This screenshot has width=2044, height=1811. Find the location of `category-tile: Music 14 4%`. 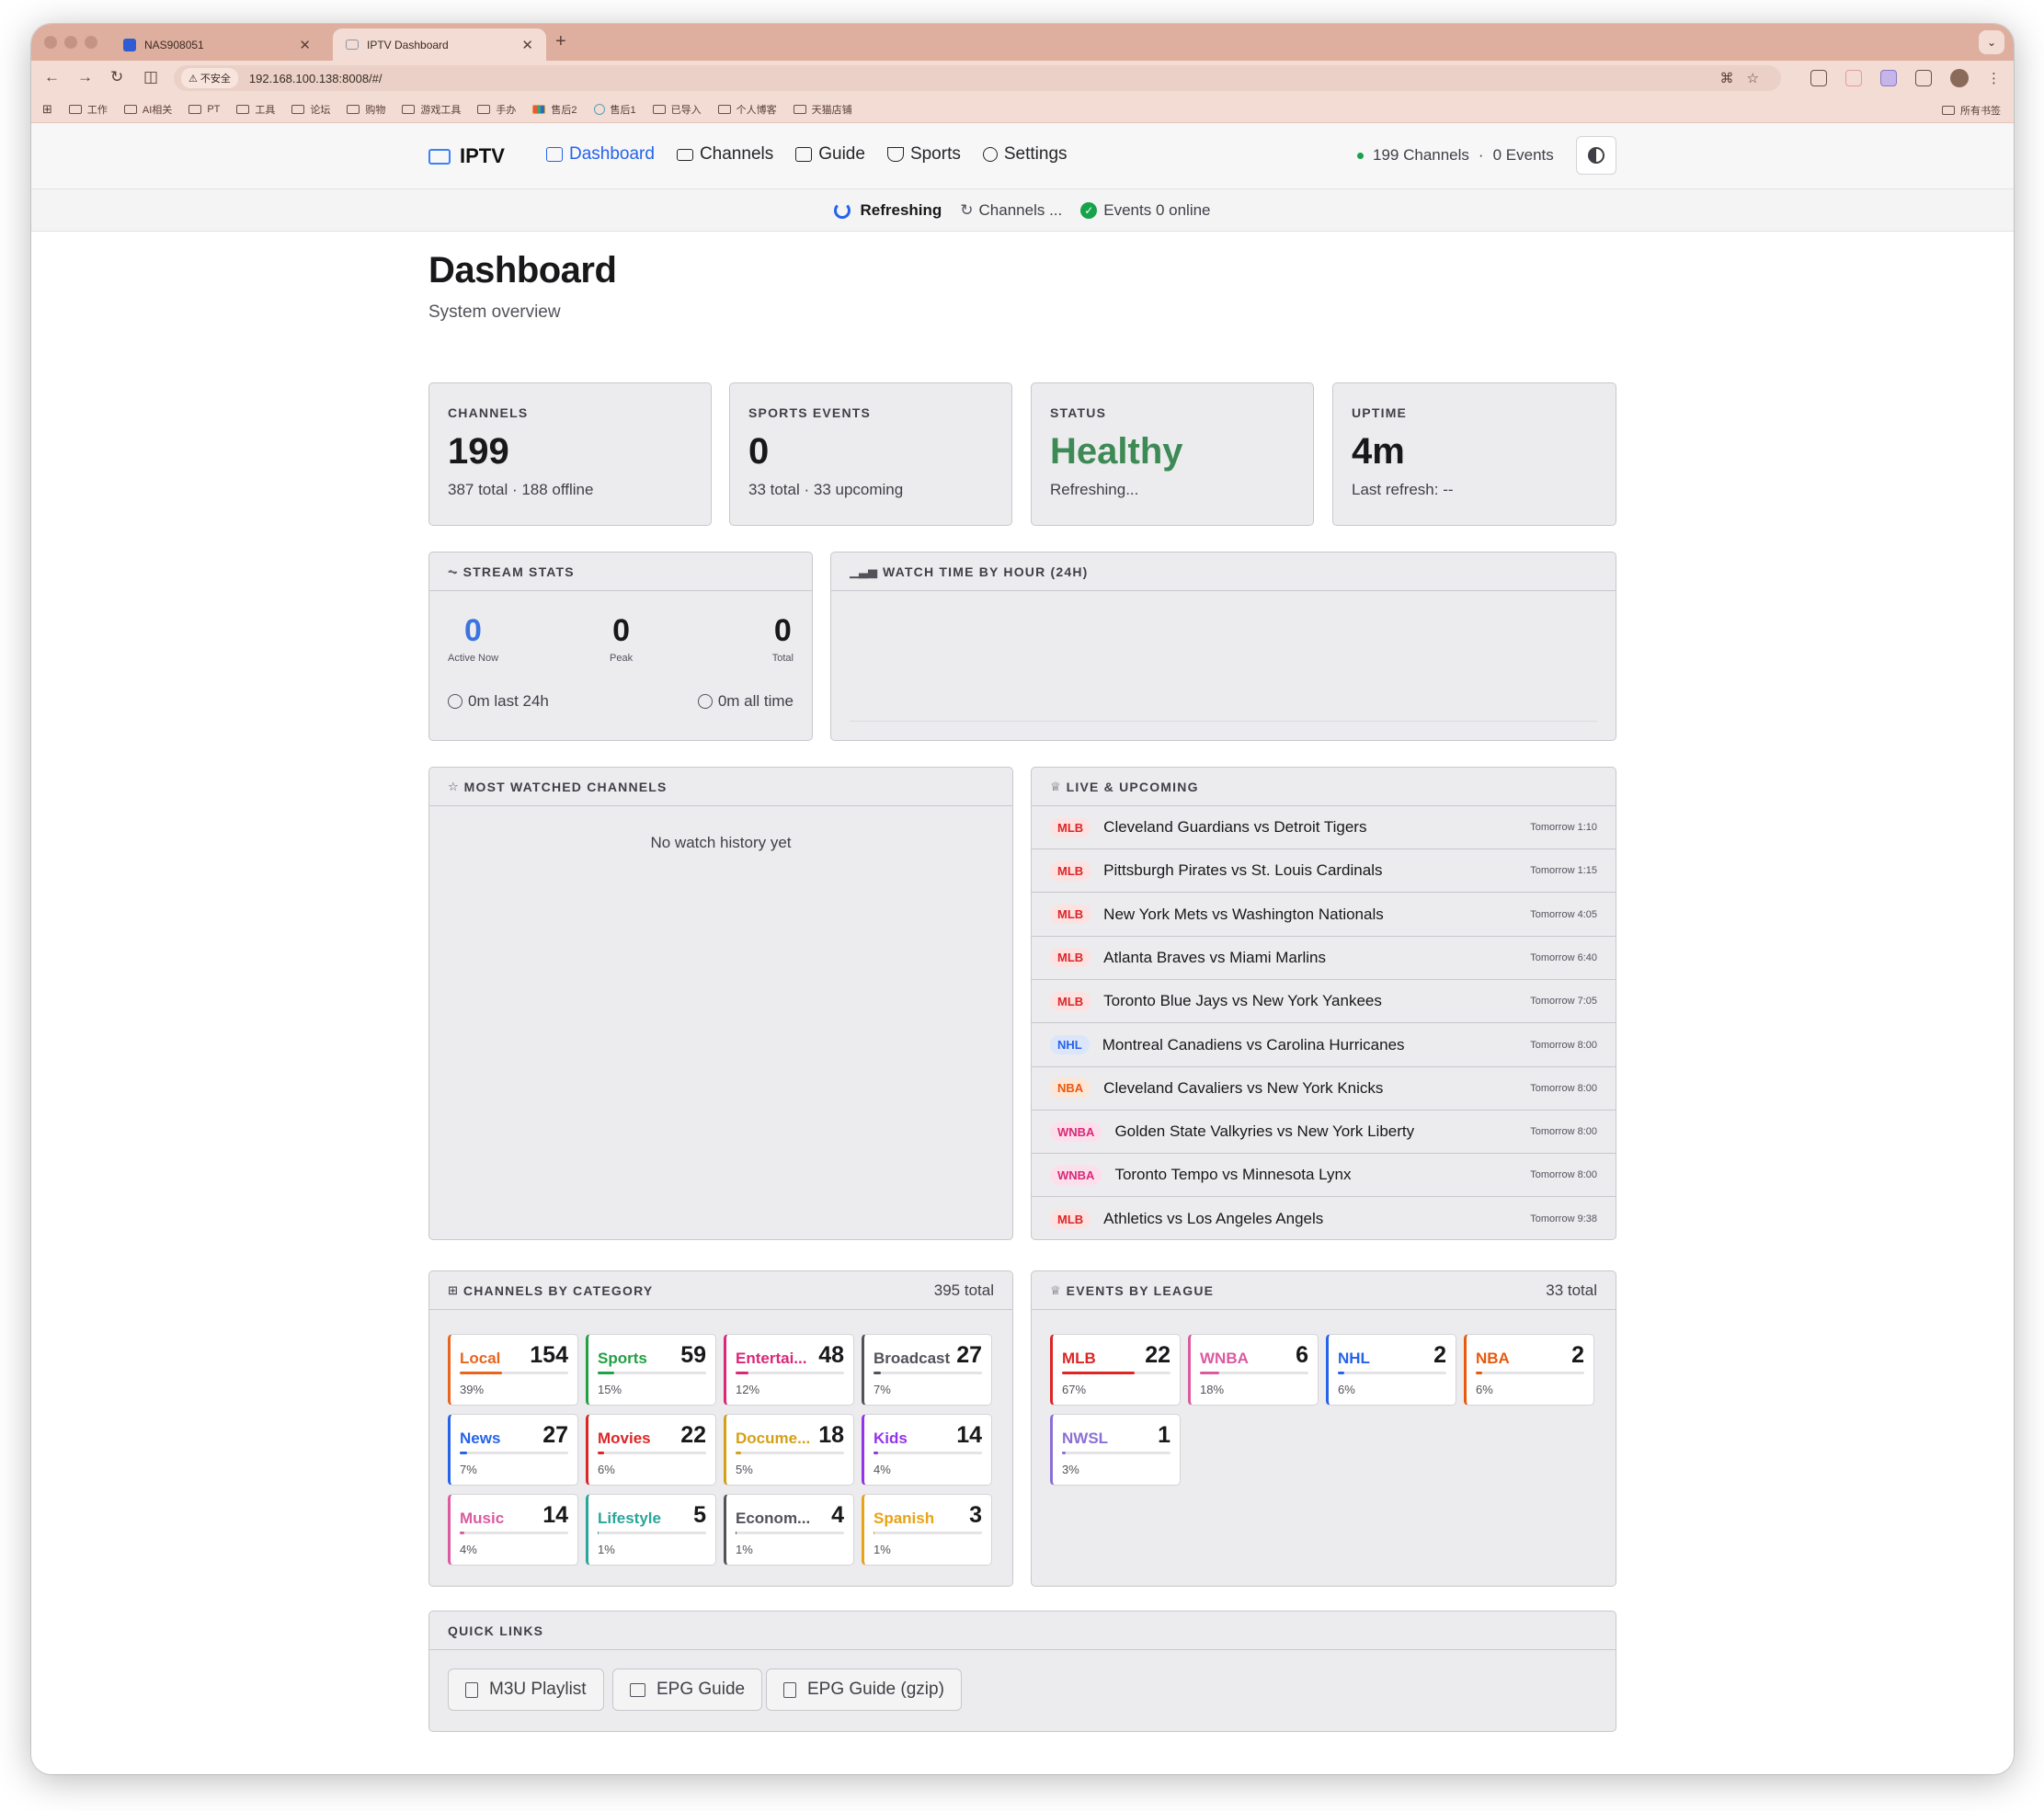

category-tile: Music 14 4% is located at coordinates (513, 1530).